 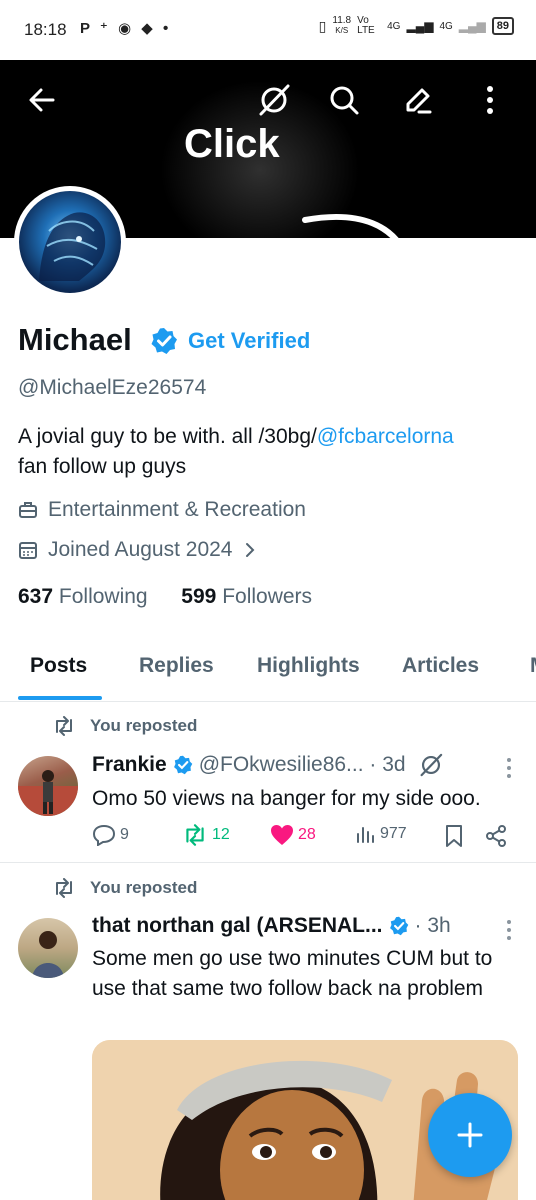 I want to click on grok-button, so click(x=274, y=100).